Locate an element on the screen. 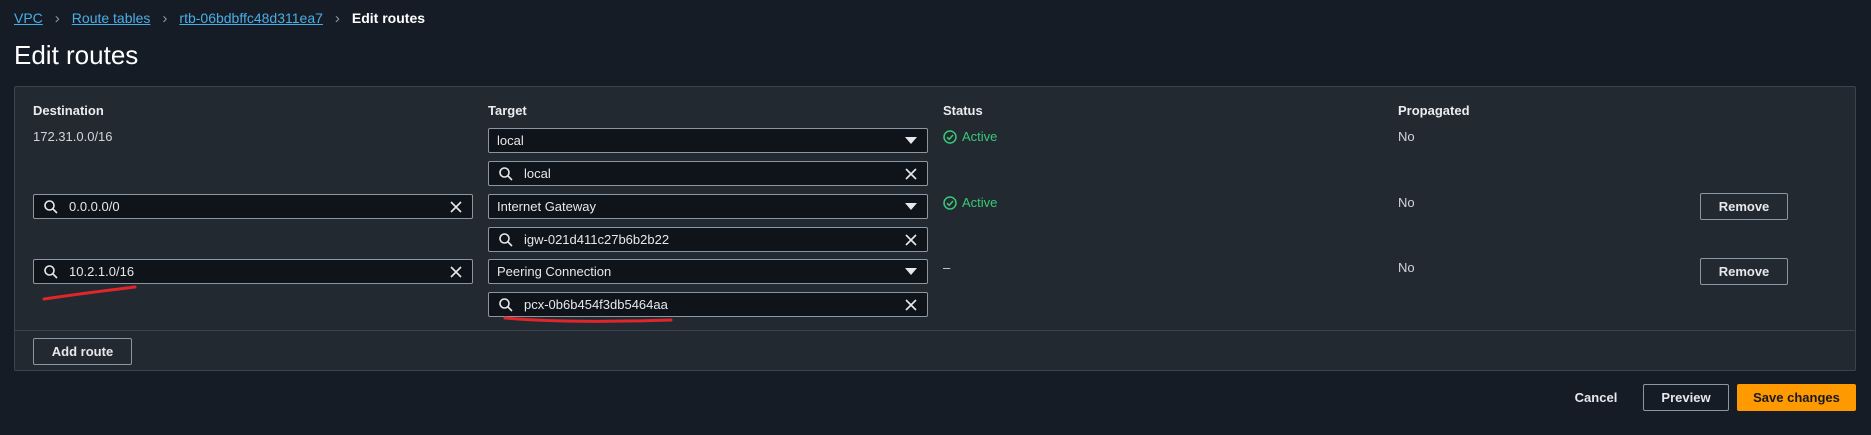 This screenshot has height=435, width=1871. breadcrumb-route-tables-link: Route tables is located at coordinates (111, 18).